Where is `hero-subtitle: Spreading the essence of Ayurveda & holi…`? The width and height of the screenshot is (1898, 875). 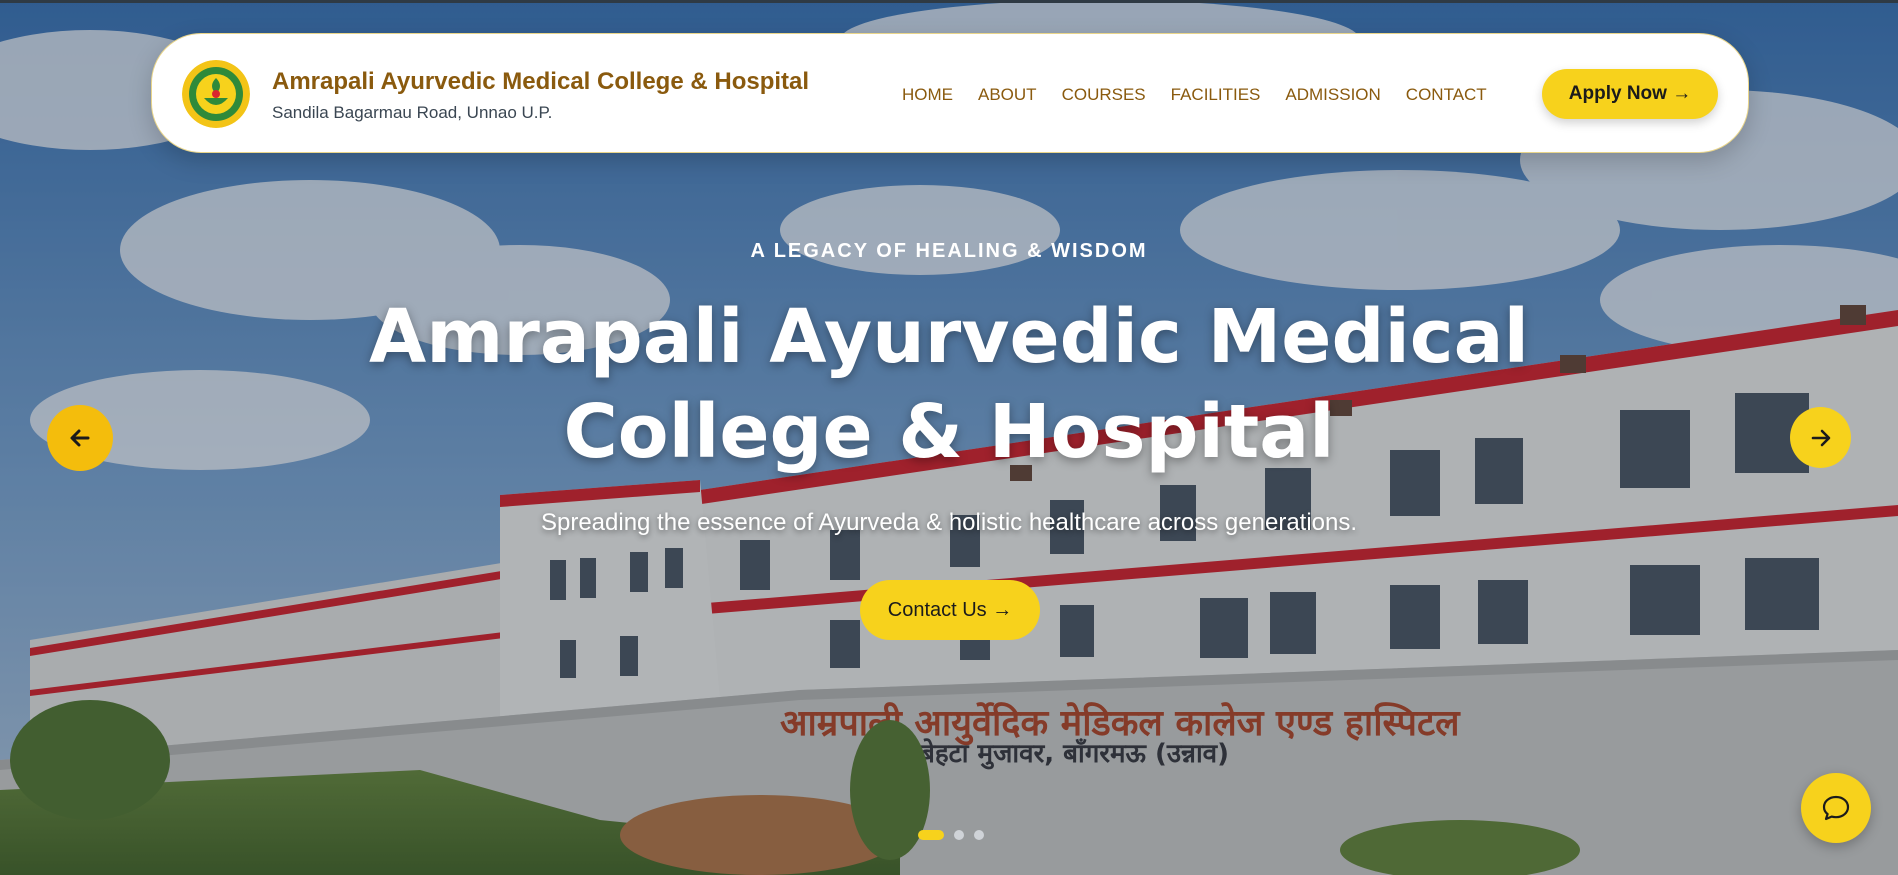
hero-subtitle: Spreading the essence of Ayurveda & holi… is located at coordinates (949, 522).